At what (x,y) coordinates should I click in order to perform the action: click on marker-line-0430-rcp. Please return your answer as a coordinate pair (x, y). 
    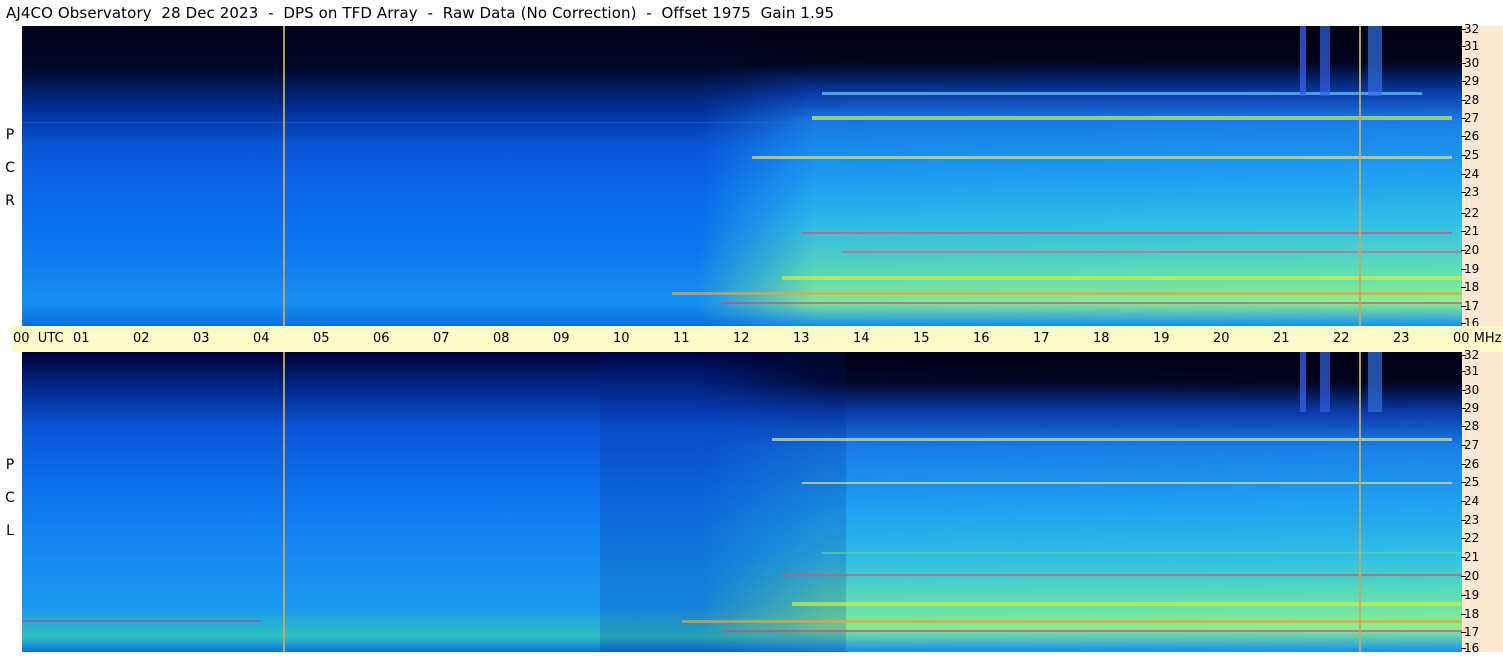
    Looking at the image, I should click on (284, 176).